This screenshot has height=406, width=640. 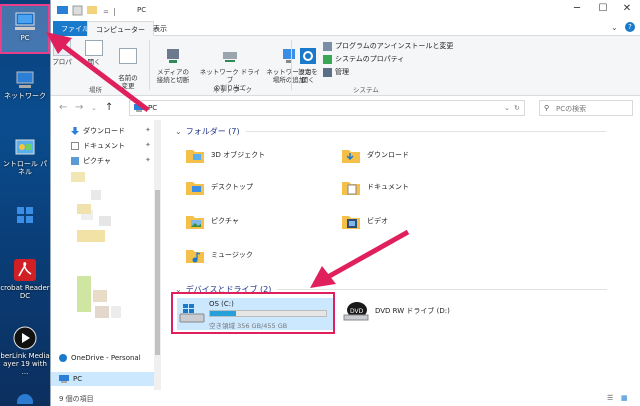 I want to click on cloud-icon, so click(x=63, y=358).